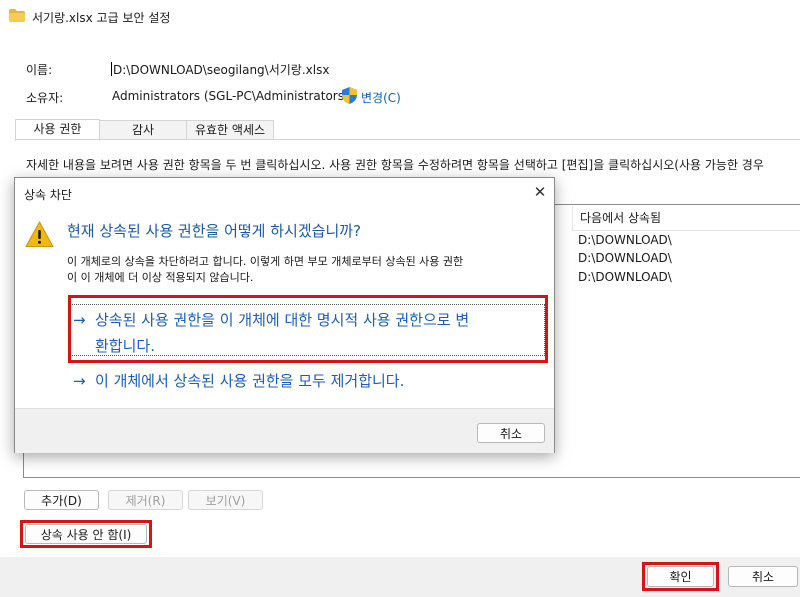 The height and width of the screenshot is (597, 800). What do you see at coordinates (39, 70) in the screenshot?
I see `name-label: 이름:` at bounding box center [39, 70].